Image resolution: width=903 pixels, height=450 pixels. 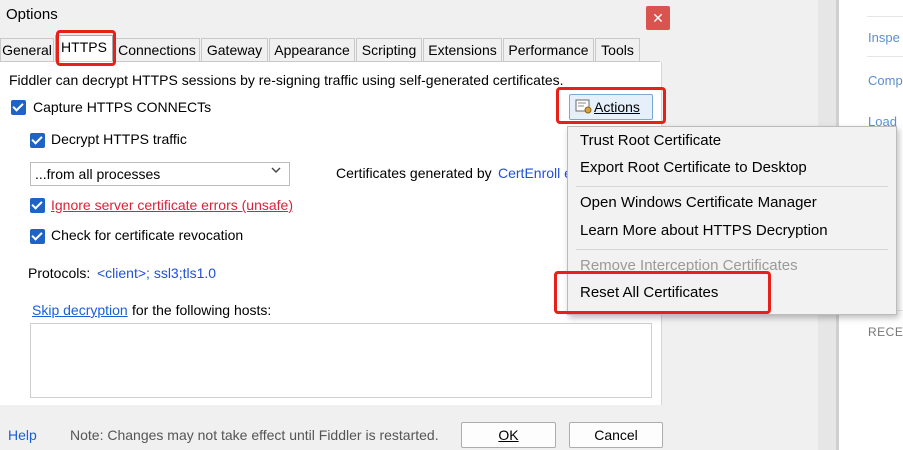 What do you see at coordinates (86, 48) in the screenshot?
I see `highlight-https-tab` at bounding box center [86, 48].